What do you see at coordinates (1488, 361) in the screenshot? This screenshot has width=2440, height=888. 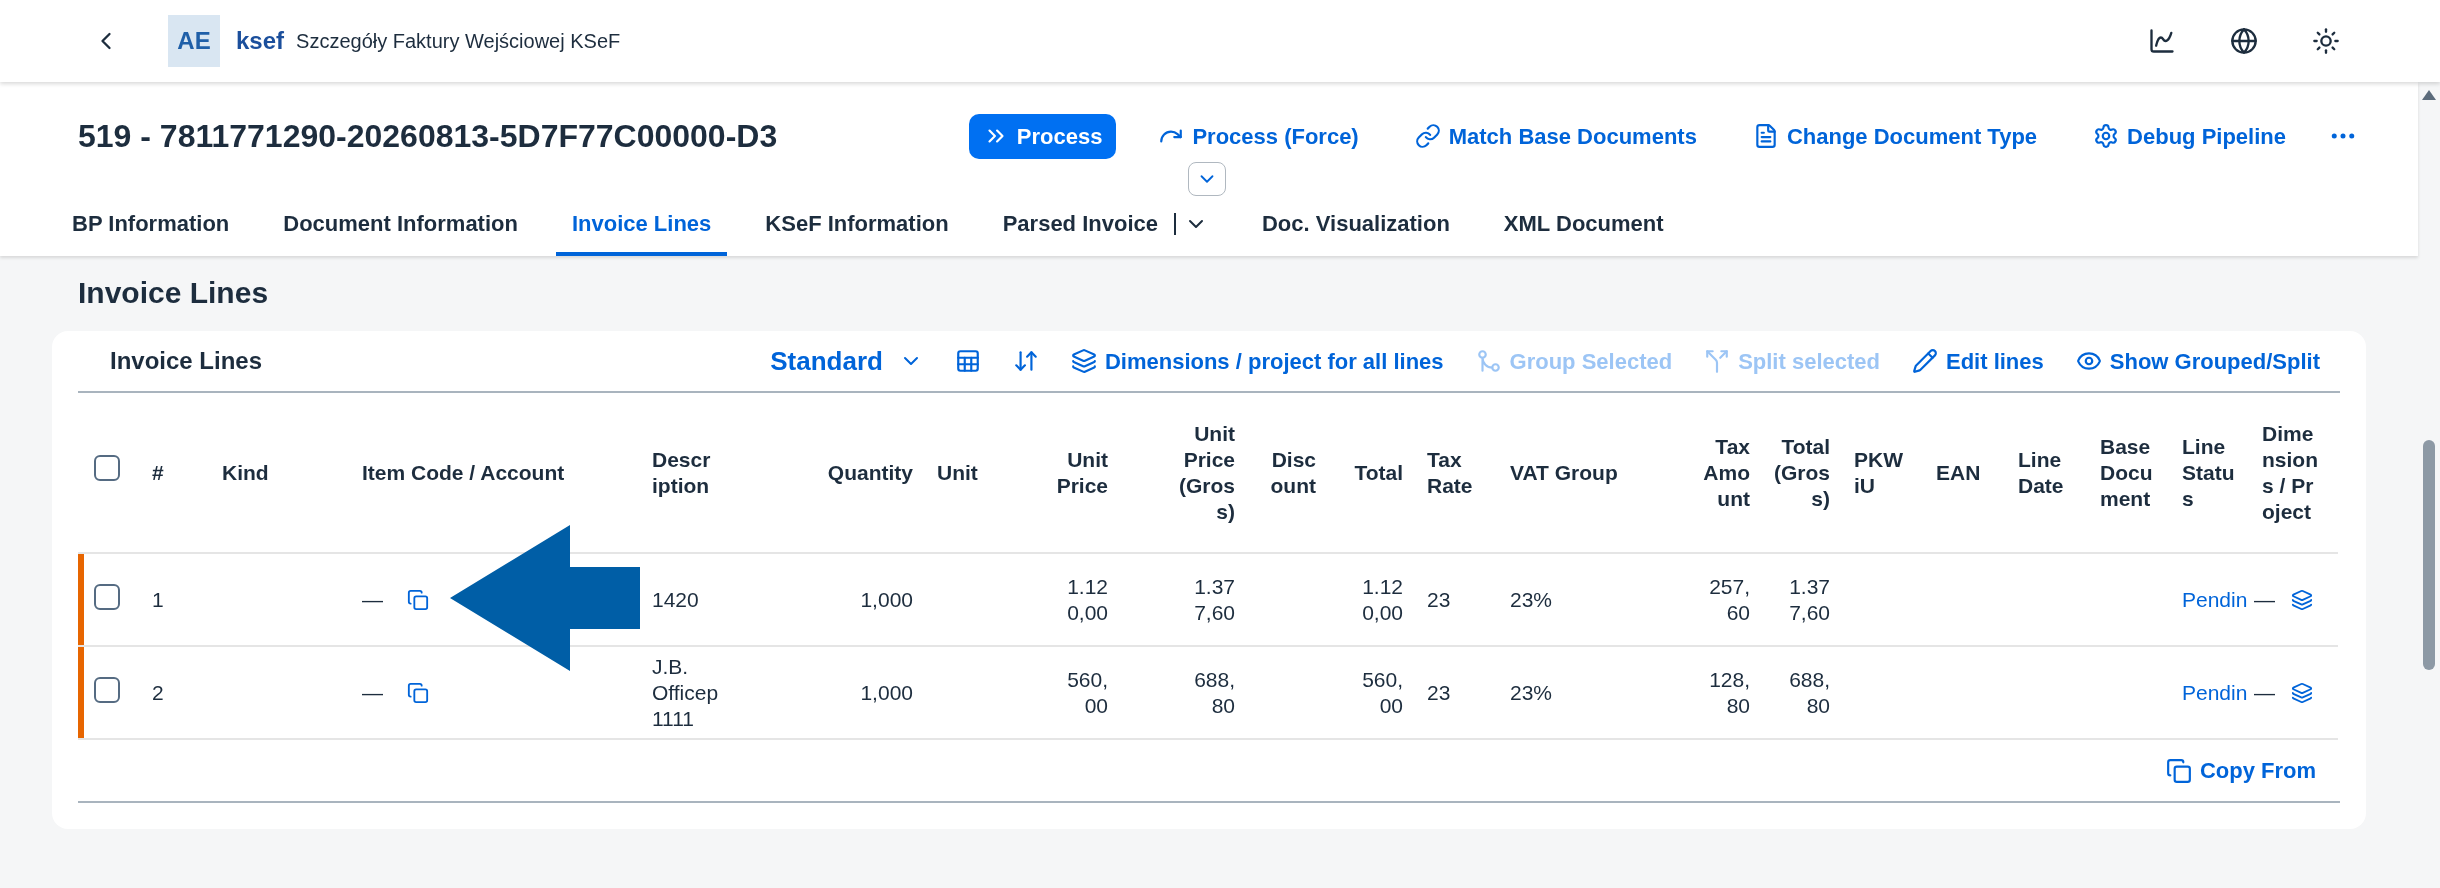 I see `merge-icon` at bounding box center [1488, 361].